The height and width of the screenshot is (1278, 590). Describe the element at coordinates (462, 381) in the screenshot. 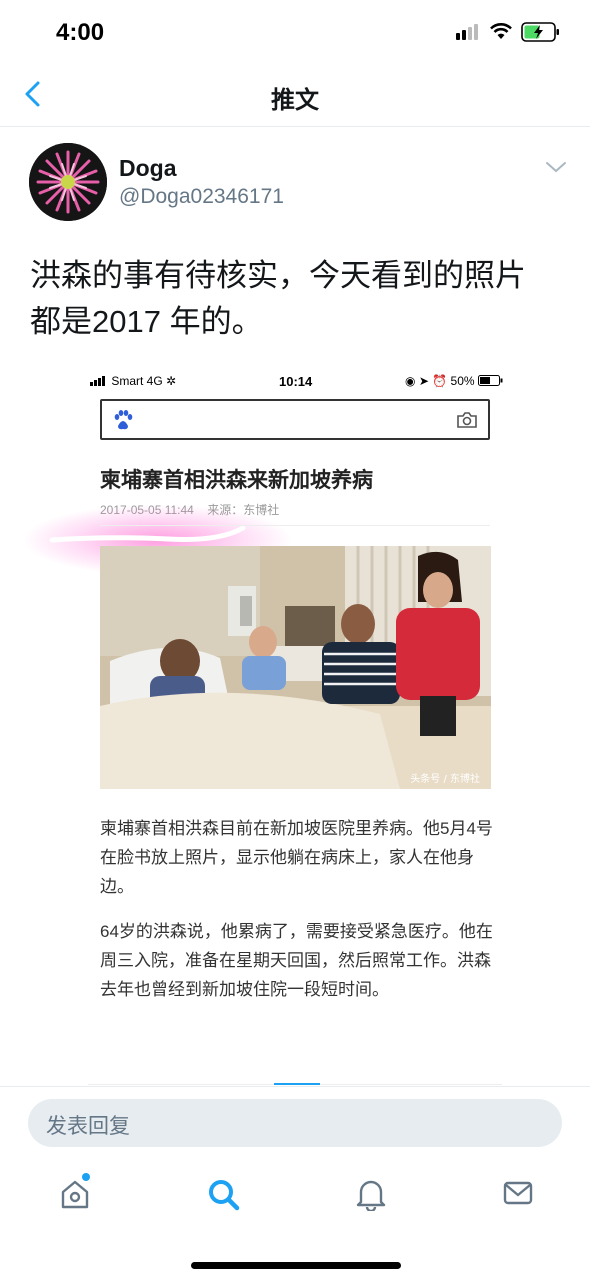

I see `embedded-battery-text: 50%` at that location.